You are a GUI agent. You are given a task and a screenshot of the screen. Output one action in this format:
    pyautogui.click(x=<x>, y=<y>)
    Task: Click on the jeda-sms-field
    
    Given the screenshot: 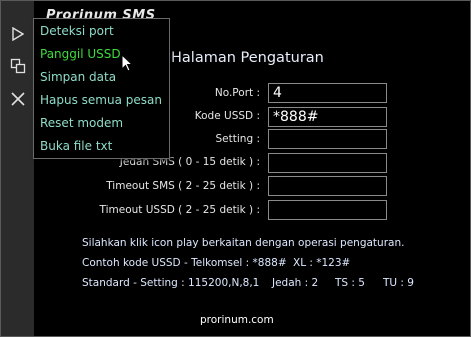 What is the action you would take?
    pyautogui.click(x=327, y=163)
    